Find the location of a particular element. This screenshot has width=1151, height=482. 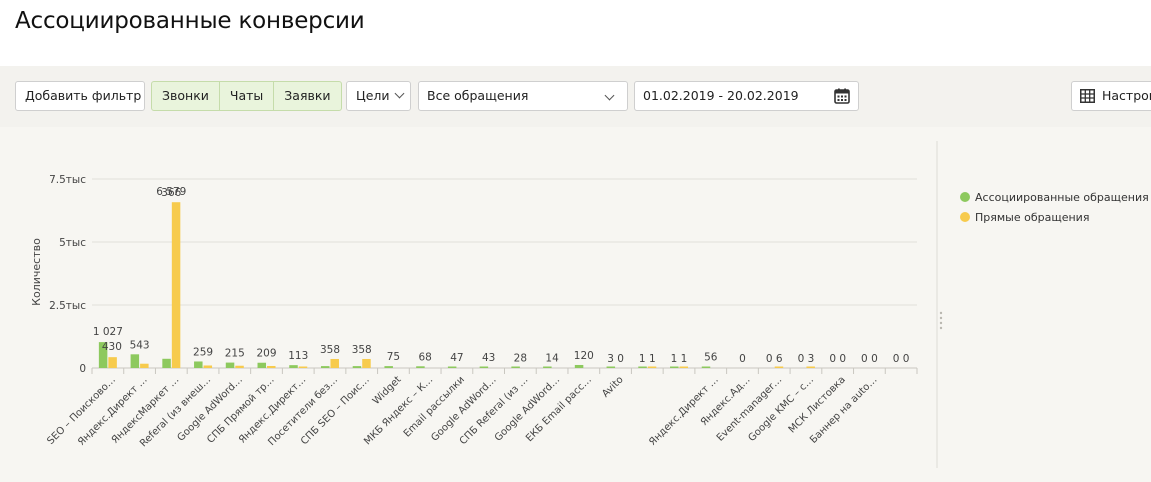

bar-value-label: 259 is located at coordinates (203, 352).